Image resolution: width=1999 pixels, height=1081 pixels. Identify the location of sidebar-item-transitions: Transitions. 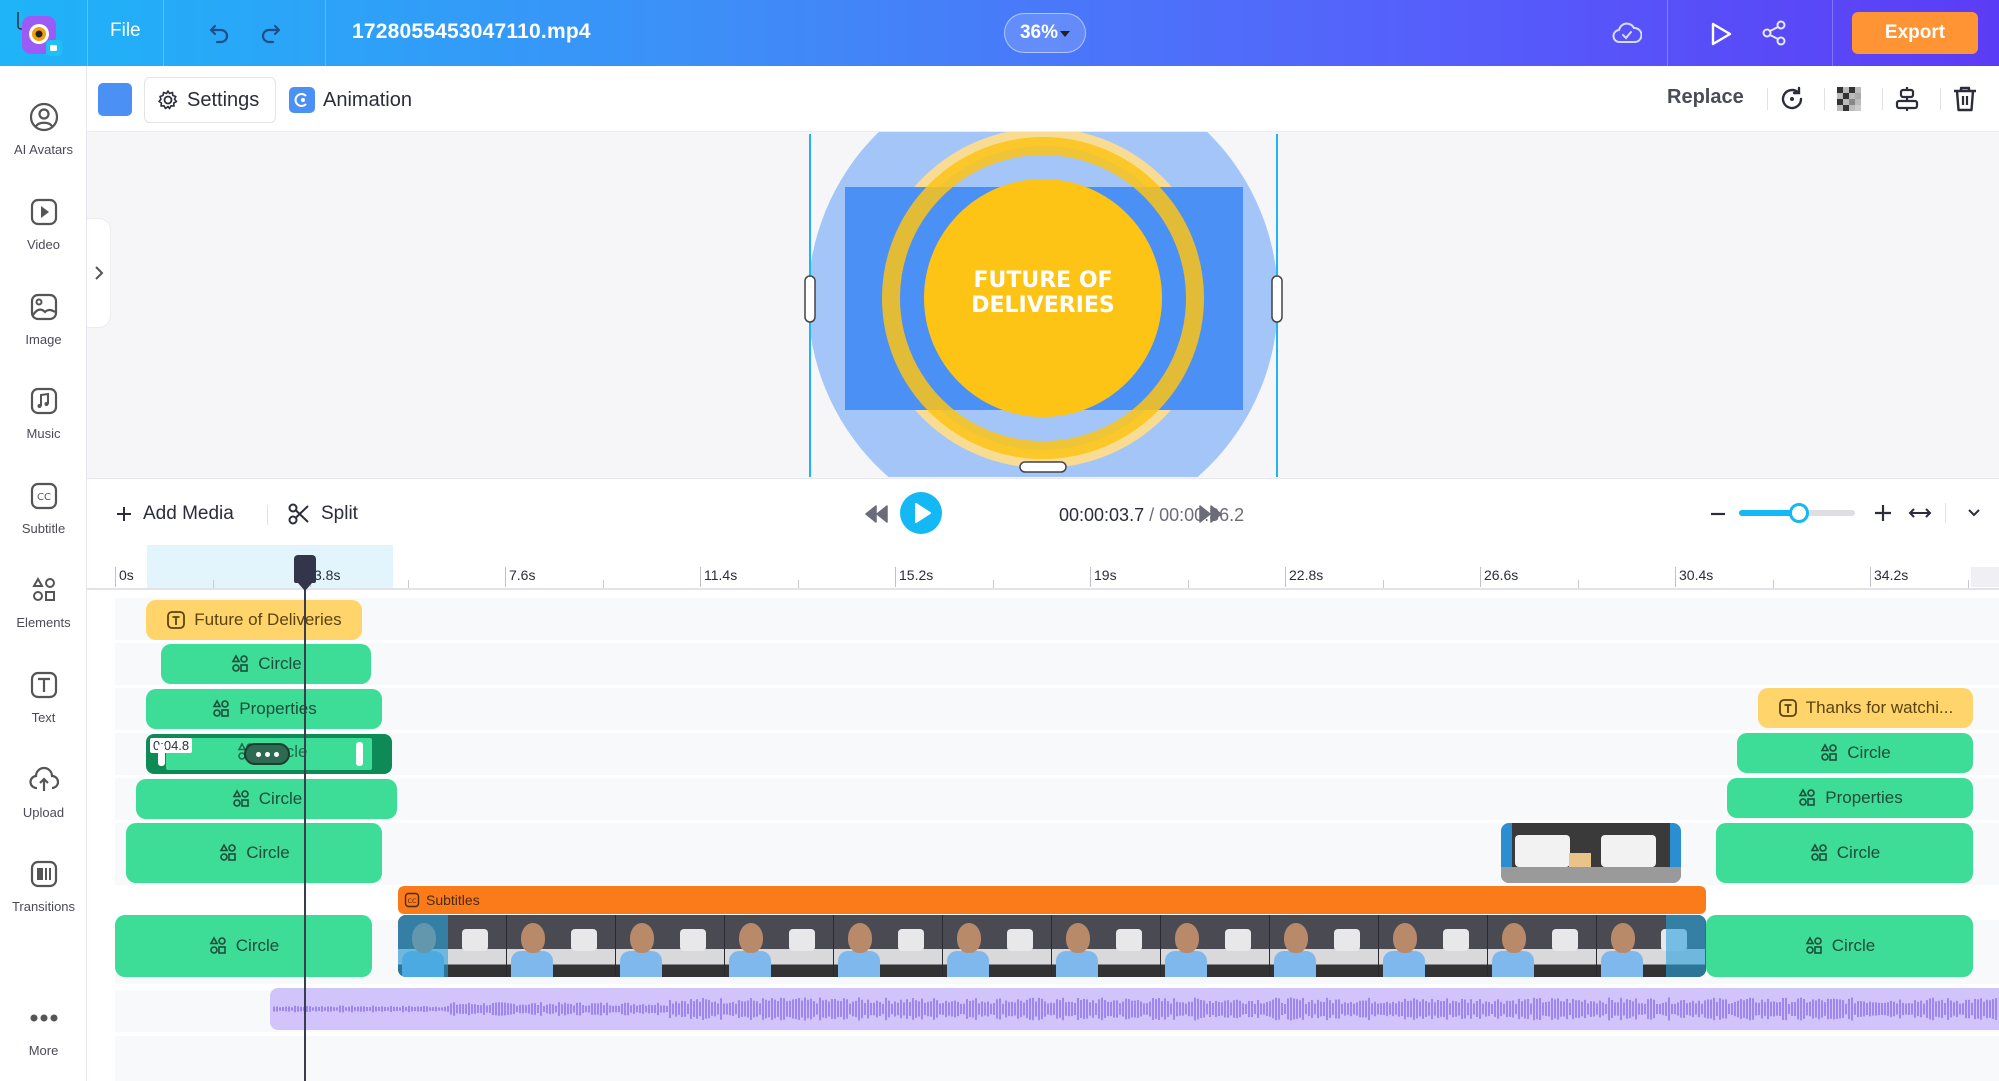
(43, 897).